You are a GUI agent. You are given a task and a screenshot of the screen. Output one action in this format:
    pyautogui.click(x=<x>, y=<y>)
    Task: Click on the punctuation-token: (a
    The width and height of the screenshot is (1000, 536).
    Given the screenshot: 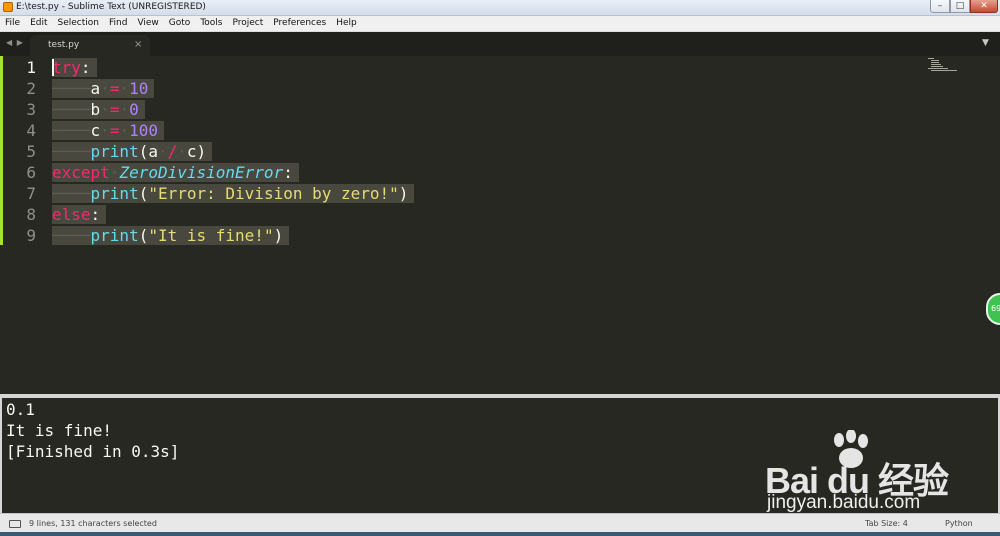 What is the action you would take?
    pyautogui.click(x=148, y=151)
    